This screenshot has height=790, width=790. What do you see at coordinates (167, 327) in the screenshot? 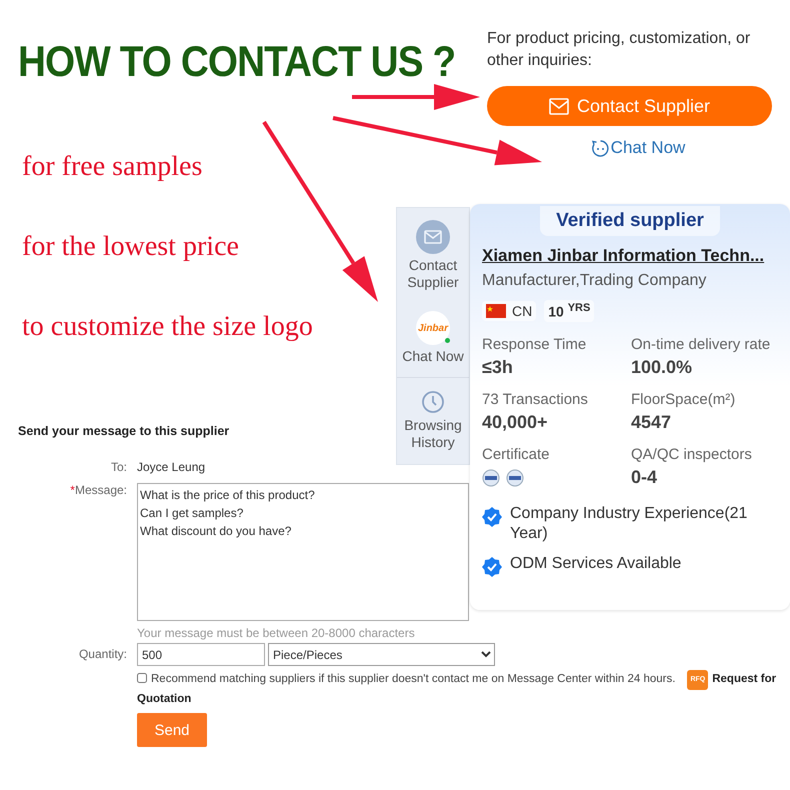
I see `reason-text: to customize the size logo` at bounding box center [167, 327].